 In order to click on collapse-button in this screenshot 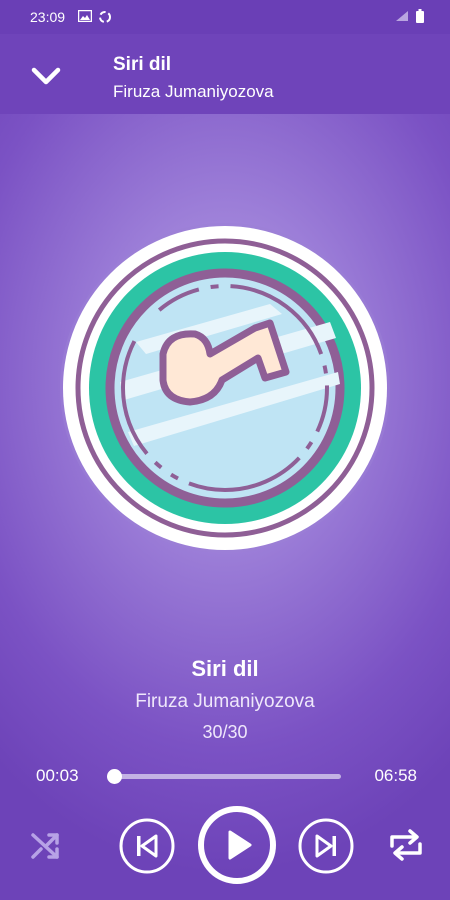, I will do `click(46, 77)`.